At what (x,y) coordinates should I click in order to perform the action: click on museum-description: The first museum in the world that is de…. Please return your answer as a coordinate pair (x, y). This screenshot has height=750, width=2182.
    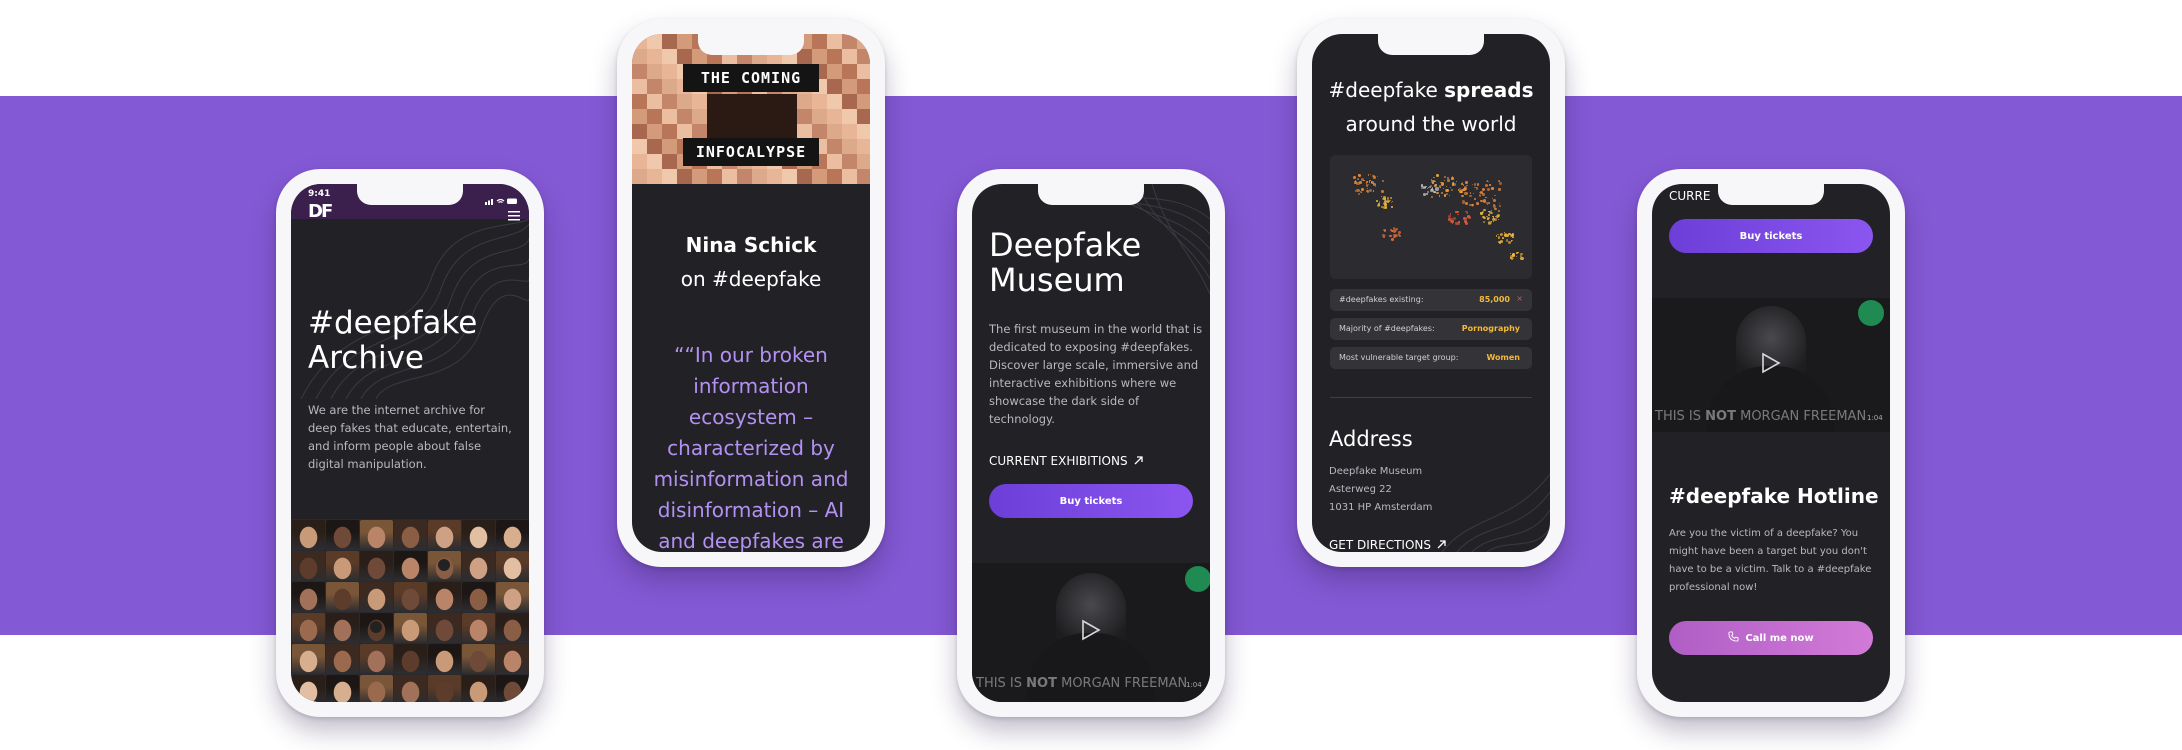
    Looking at the image, I should click on (1096, 374).